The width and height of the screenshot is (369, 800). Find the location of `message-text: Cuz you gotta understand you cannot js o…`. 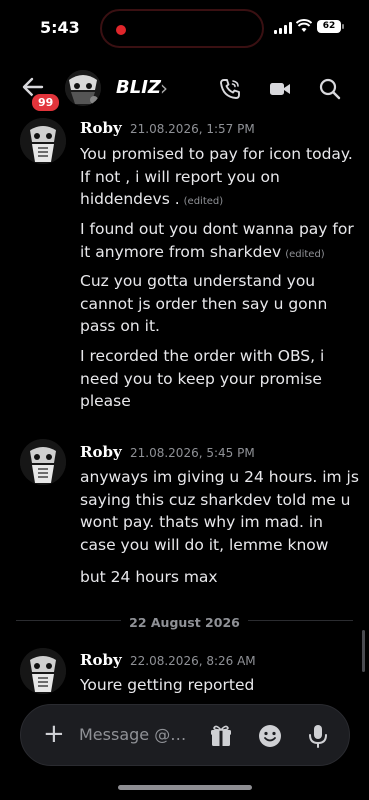

message-text: Cuz you gotta understand you cannot js o… is located at coordinates (220, 304).